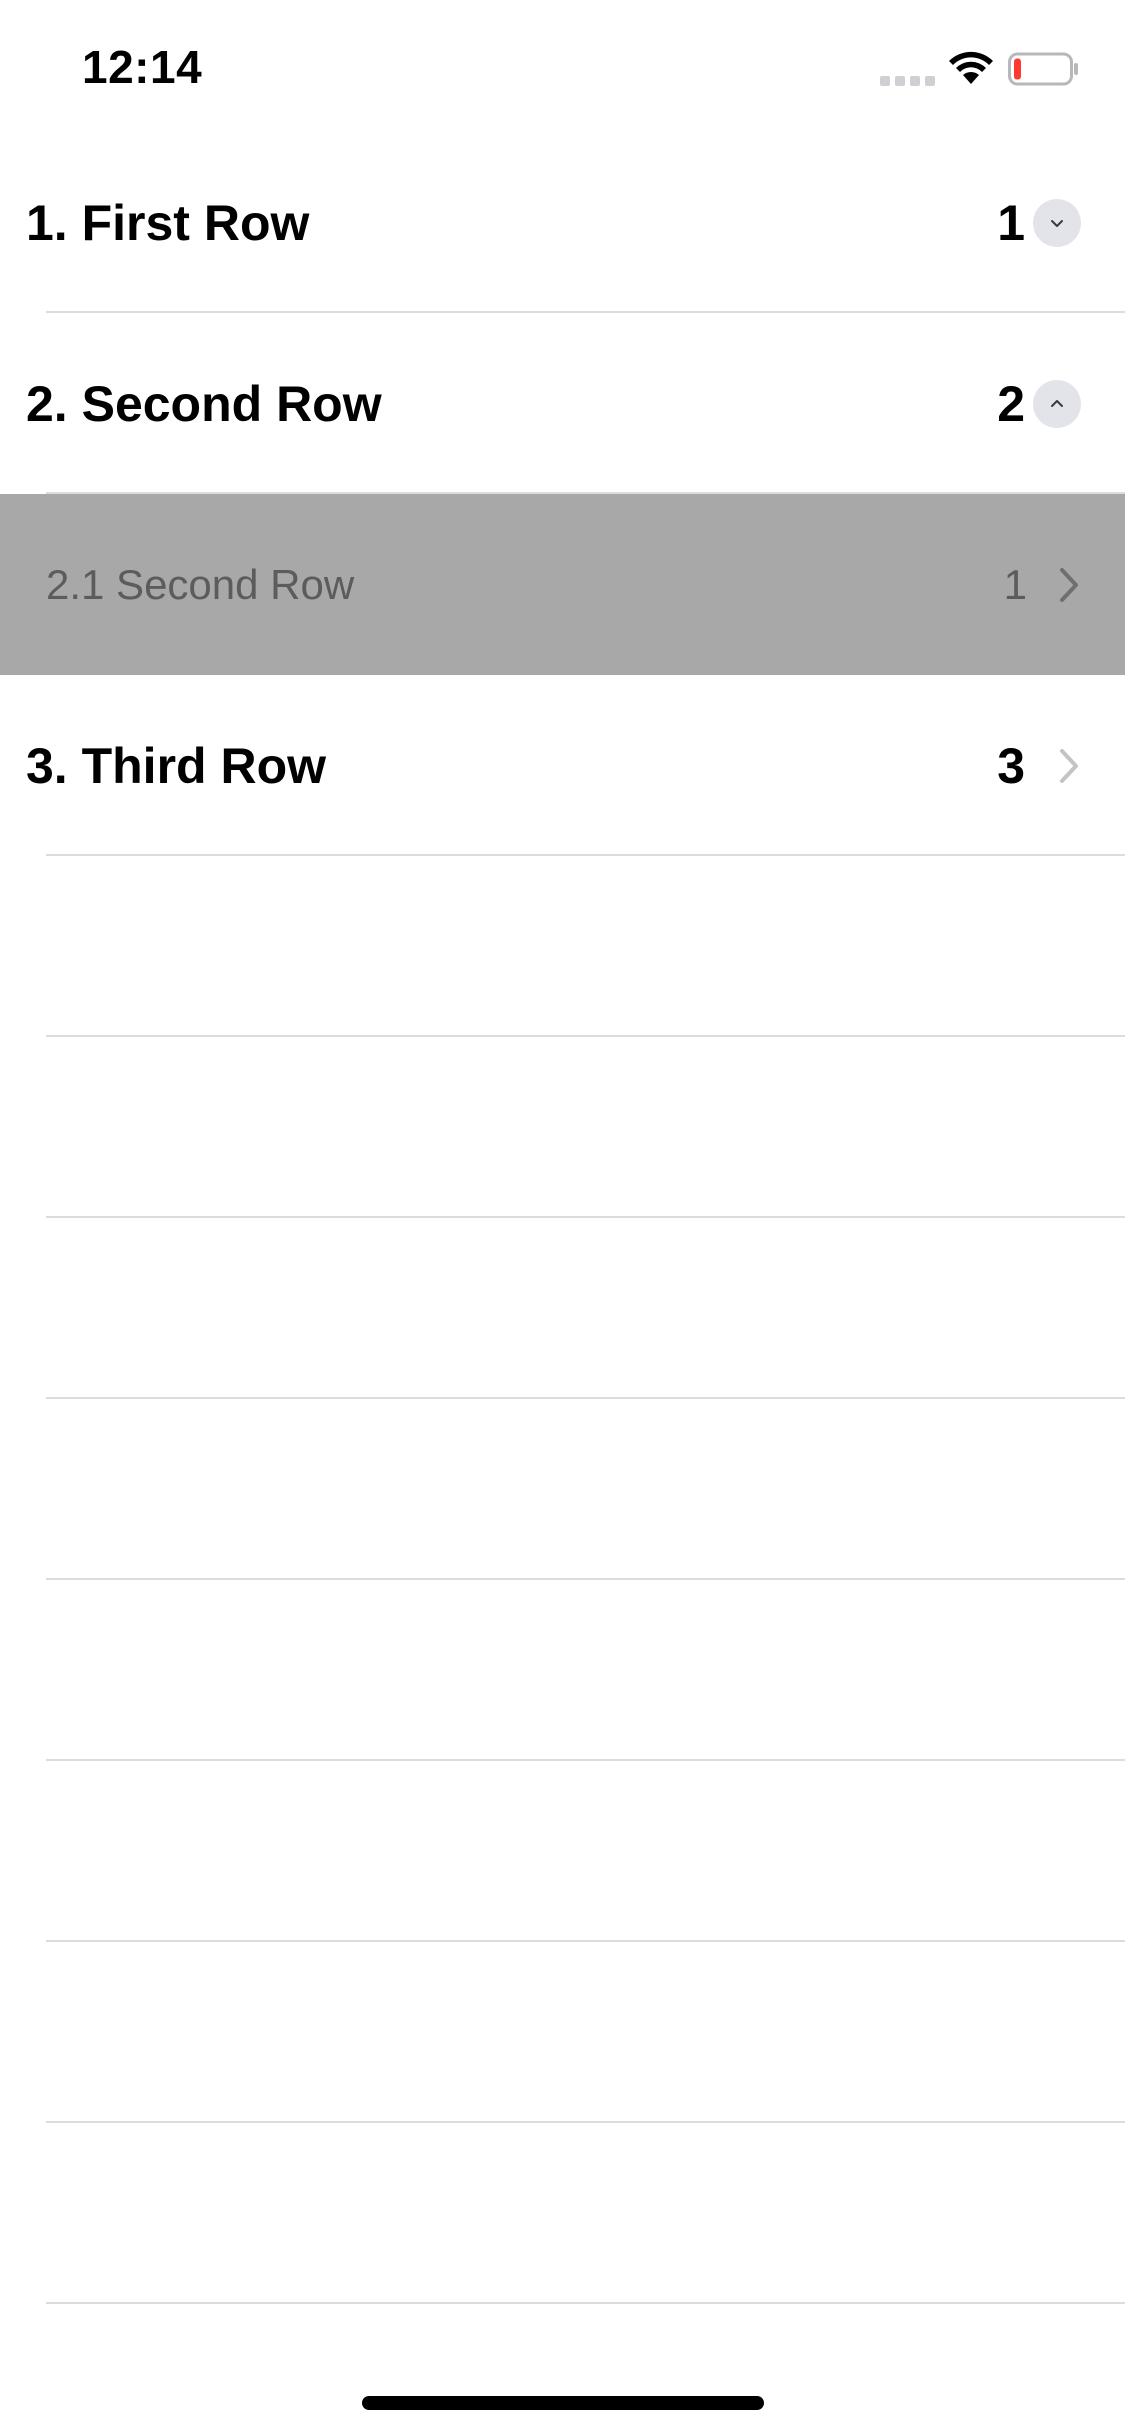  I want to click on table-row-third: 3. Third Row 3, so click(562, 765).